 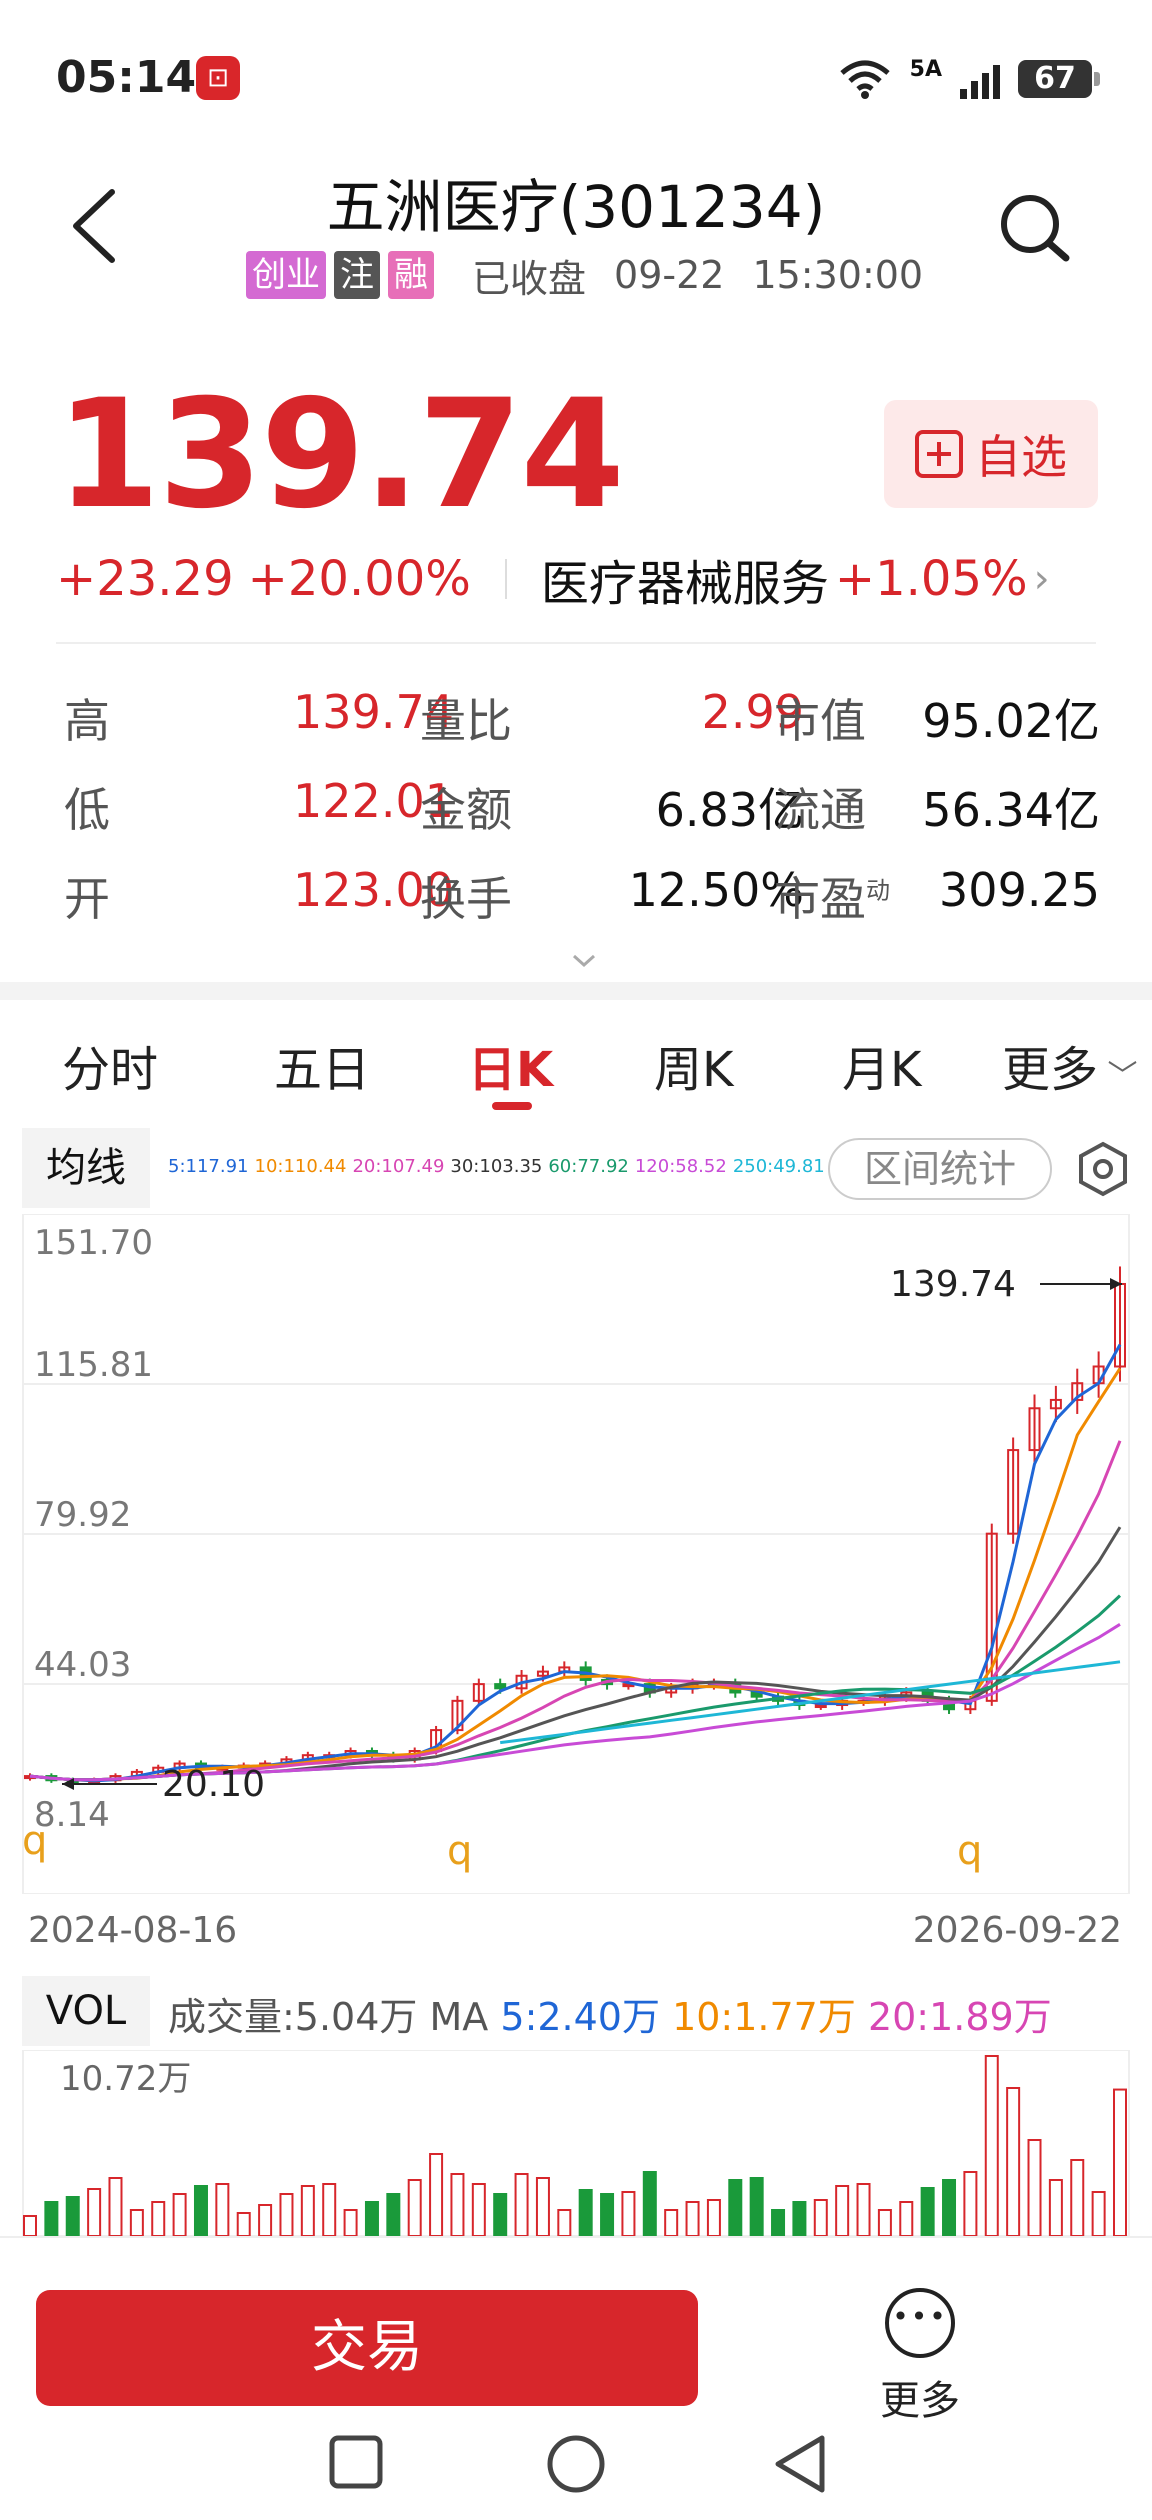 What do you see at coordinates (512, 1106) in the screenshot?
I see `active-tab-indicator` at bounding box center [512, 1106].